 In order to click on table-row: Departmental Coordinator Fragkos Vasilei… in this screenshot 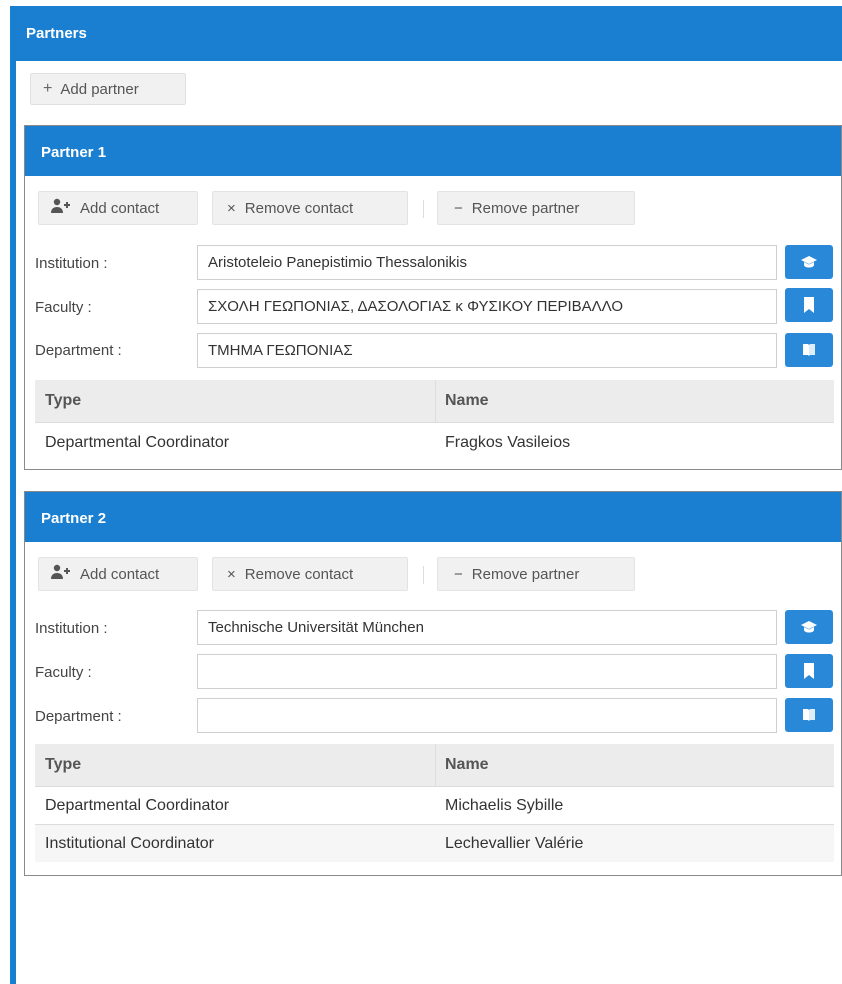, I will do `click(434, 442)`.